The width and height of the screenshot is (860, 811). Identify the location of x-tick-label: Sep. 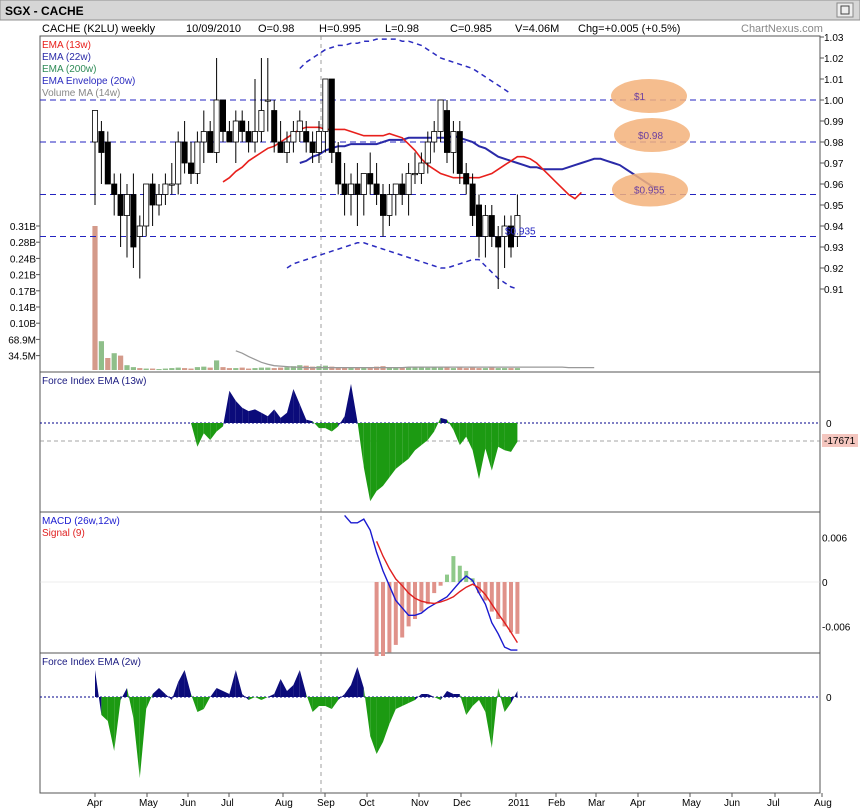
(326, 803).